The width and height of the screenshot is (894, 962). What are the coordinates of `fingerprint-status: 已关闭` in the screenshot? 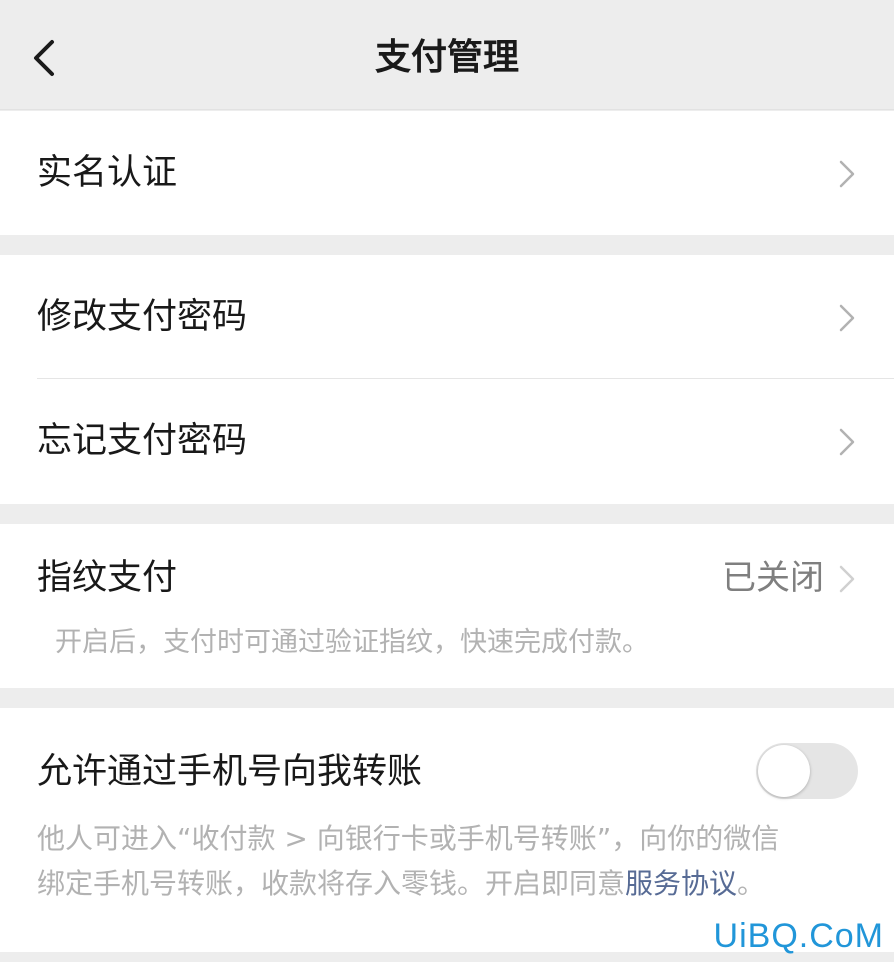 It's located at (773, 578).